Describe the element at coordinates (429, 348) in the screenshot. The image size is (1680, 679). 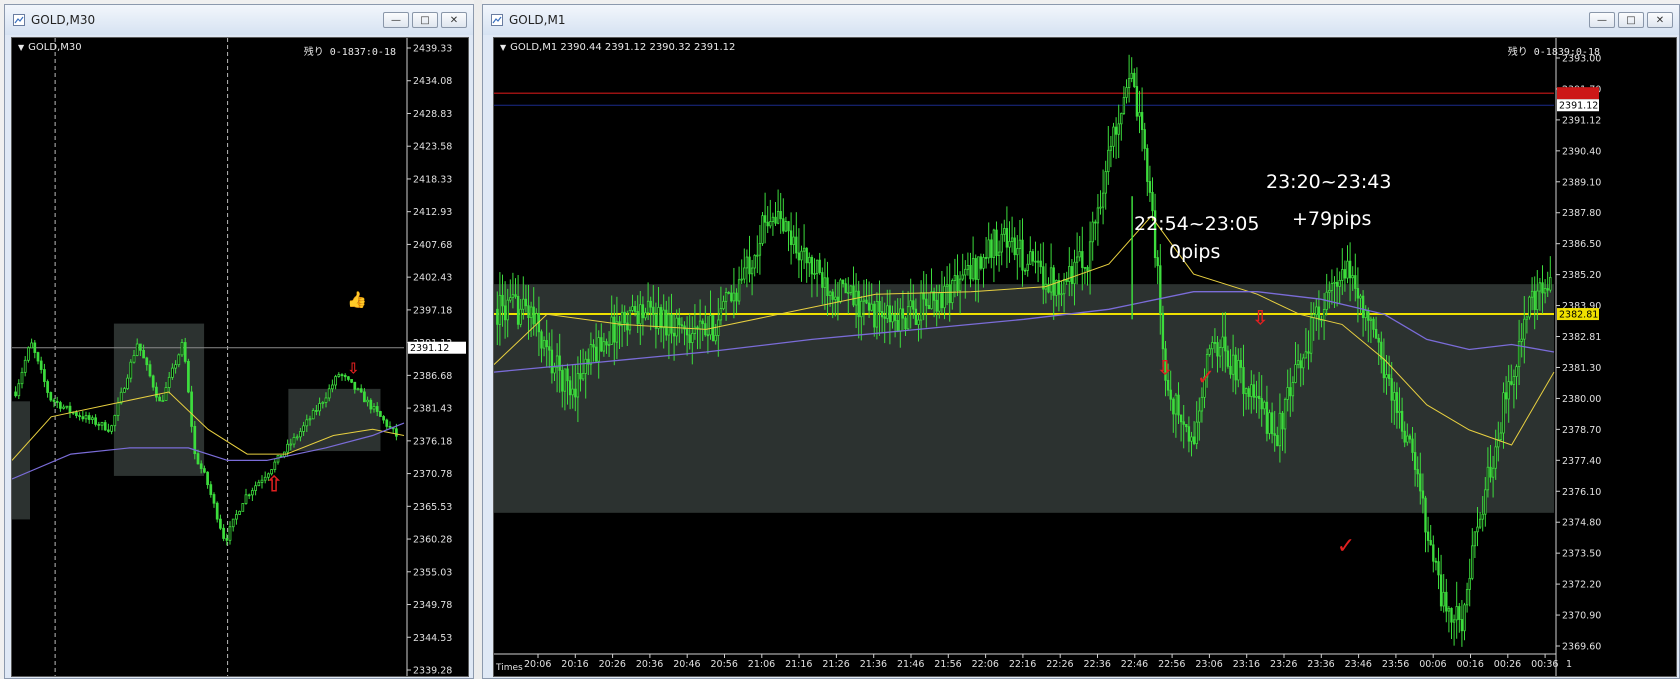
I see `bid-price-tag-text: 2391.12` at that location.